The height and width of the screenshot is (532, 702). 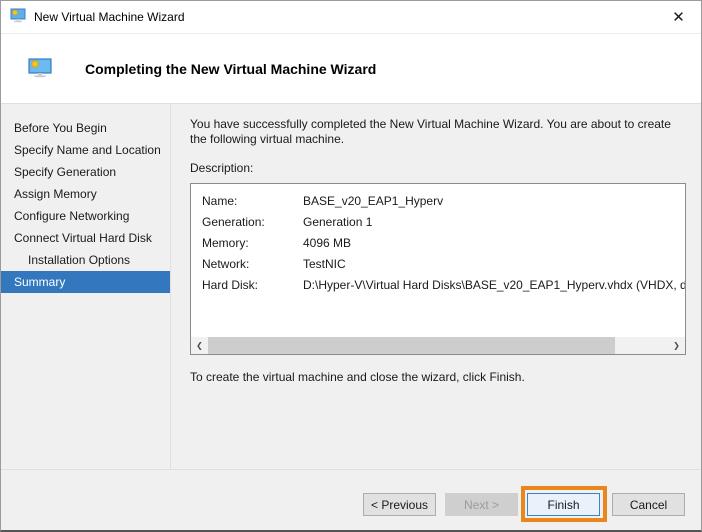 What do you see at coordinates (83, 238) in the screenshot?
I see `sidebar-item-connect-virtual-hard-disk: Connect Virtual Hard Disk` at bounding box center [83, 238].